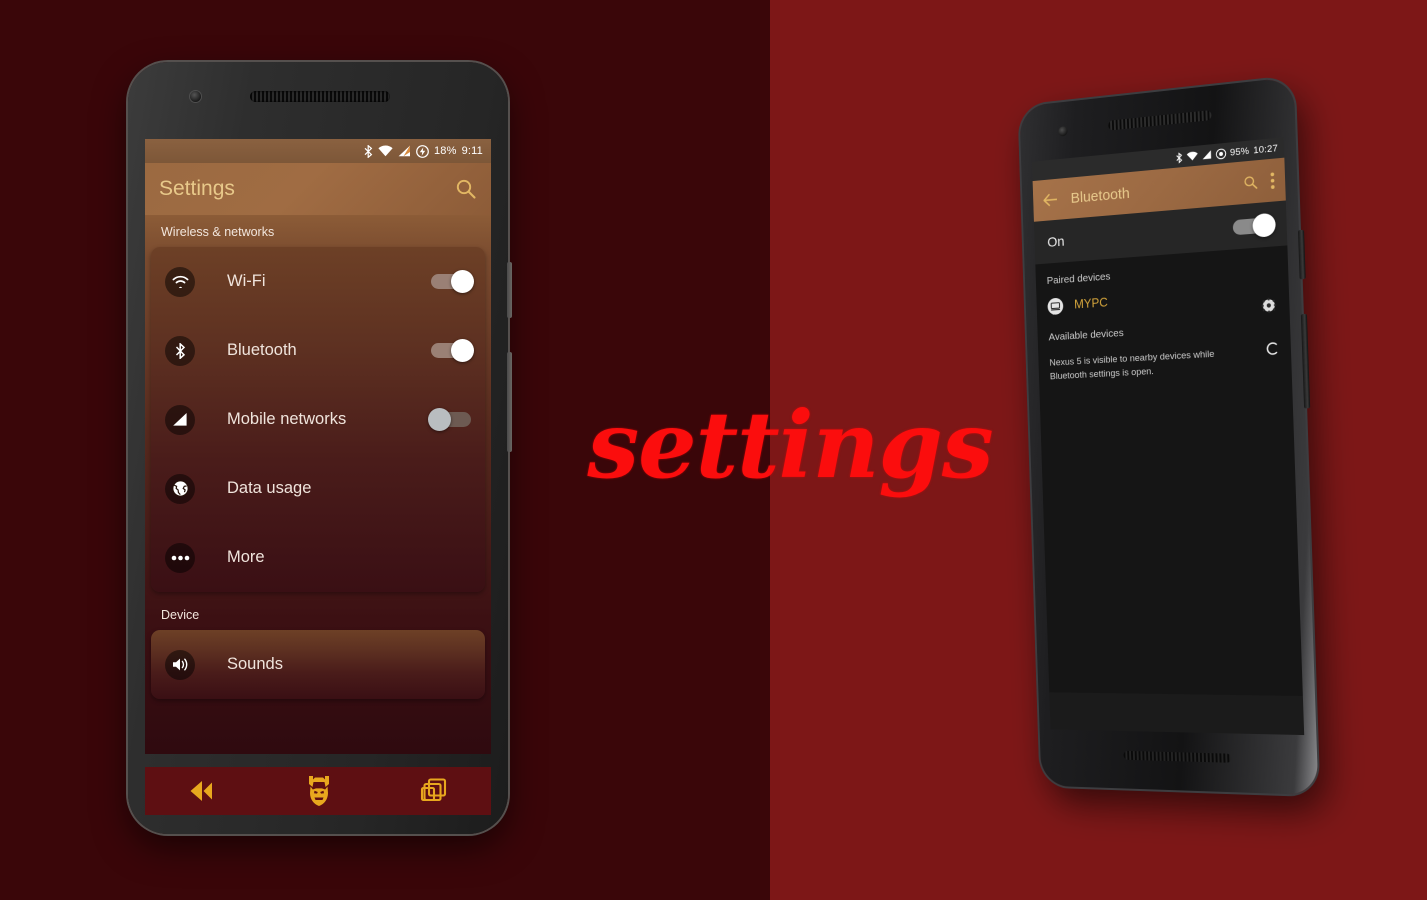 Image resolution: width=1427 pixels, height=900 pixels. Describe the element at coordinates (218, 232) in the screenshot. I see `section-header-wireless: Wireless & networks` at that location.